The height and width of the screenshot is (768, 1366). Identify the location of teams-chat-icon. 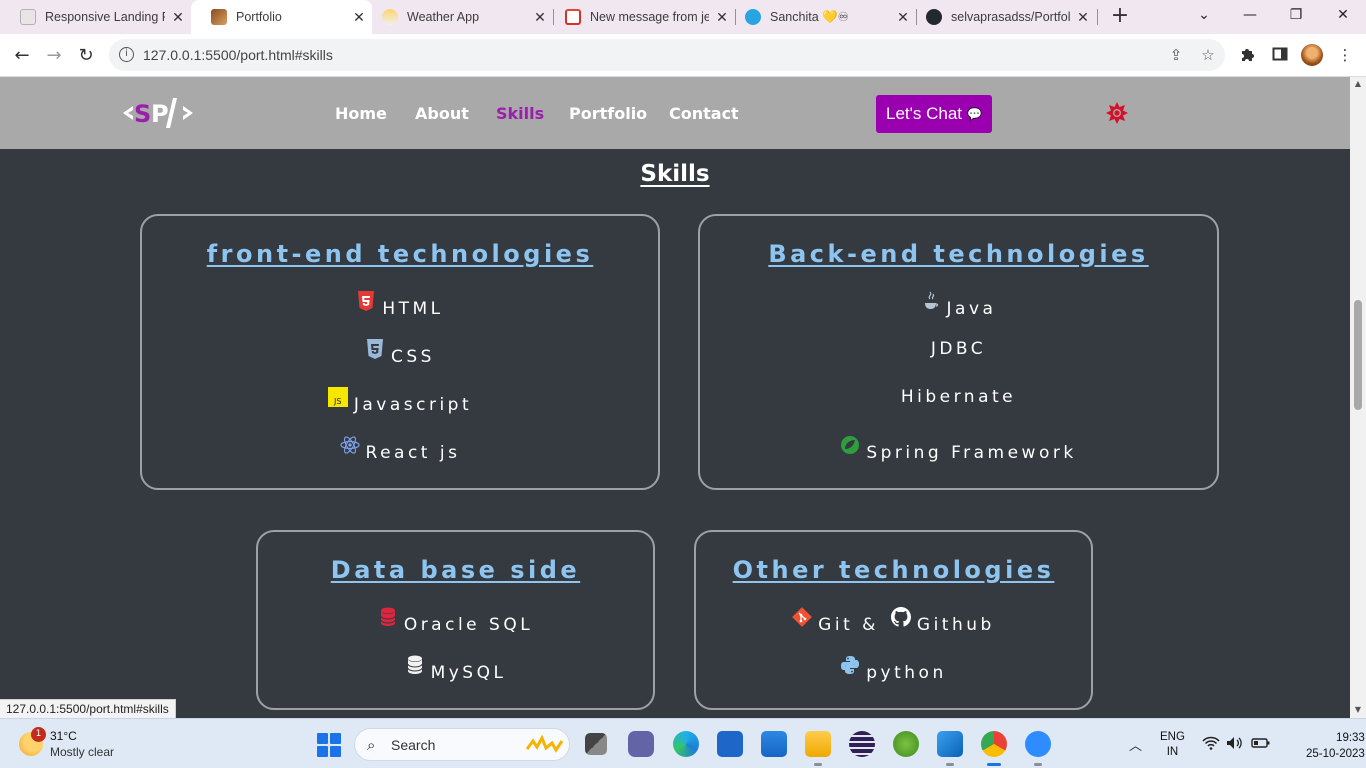
(641, 744).